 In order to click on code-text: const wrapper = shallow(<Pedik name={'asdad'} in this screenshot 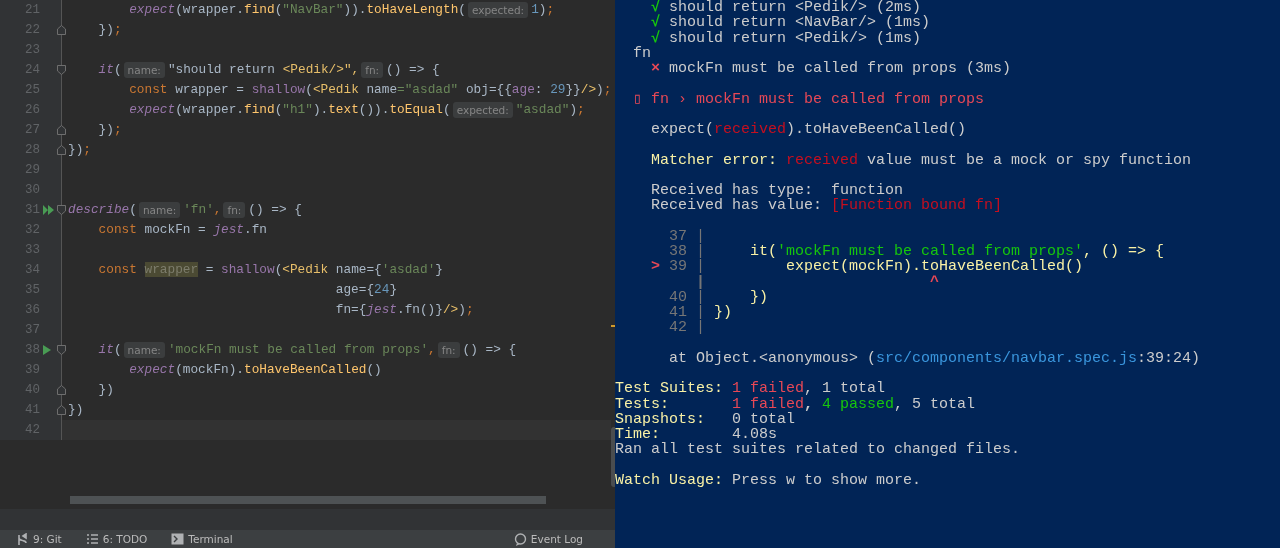, I will do `click(270, 270)`.